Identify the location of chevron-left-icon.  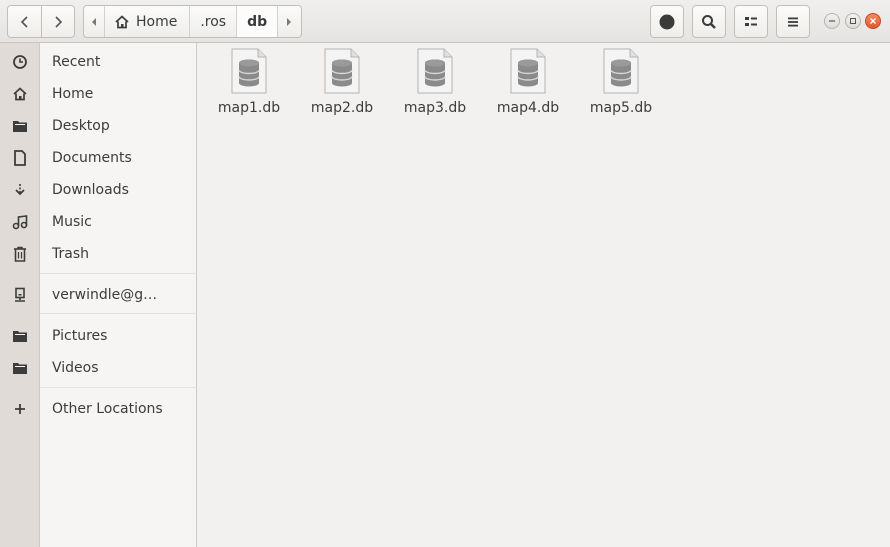
(24, 21).